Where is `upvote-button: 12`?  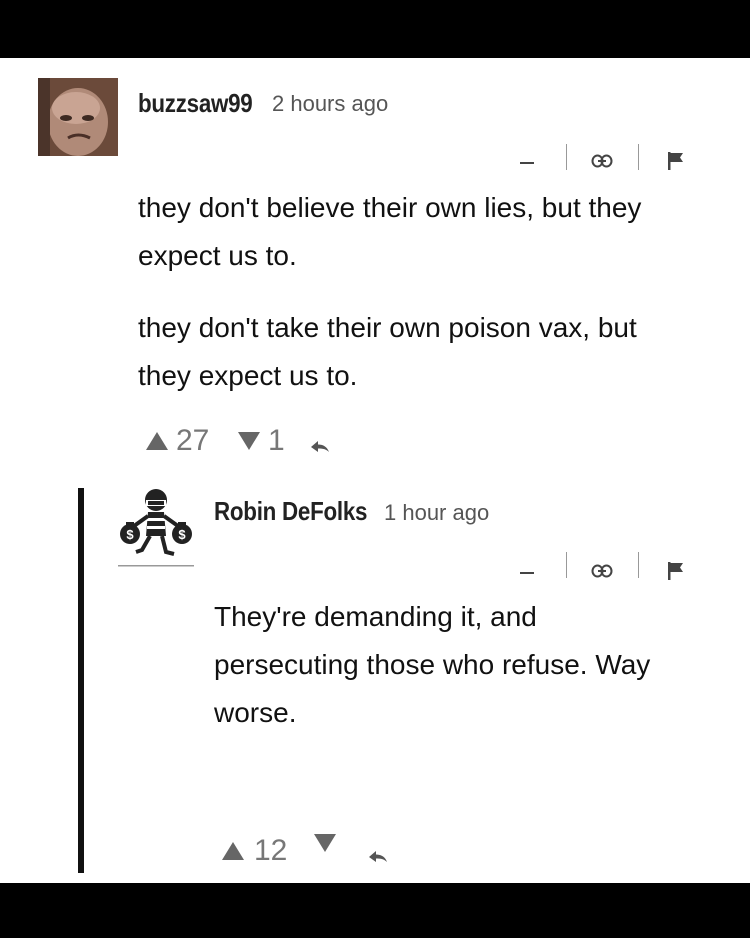
upvote-button: 12 is located at coordinates (254, 851).